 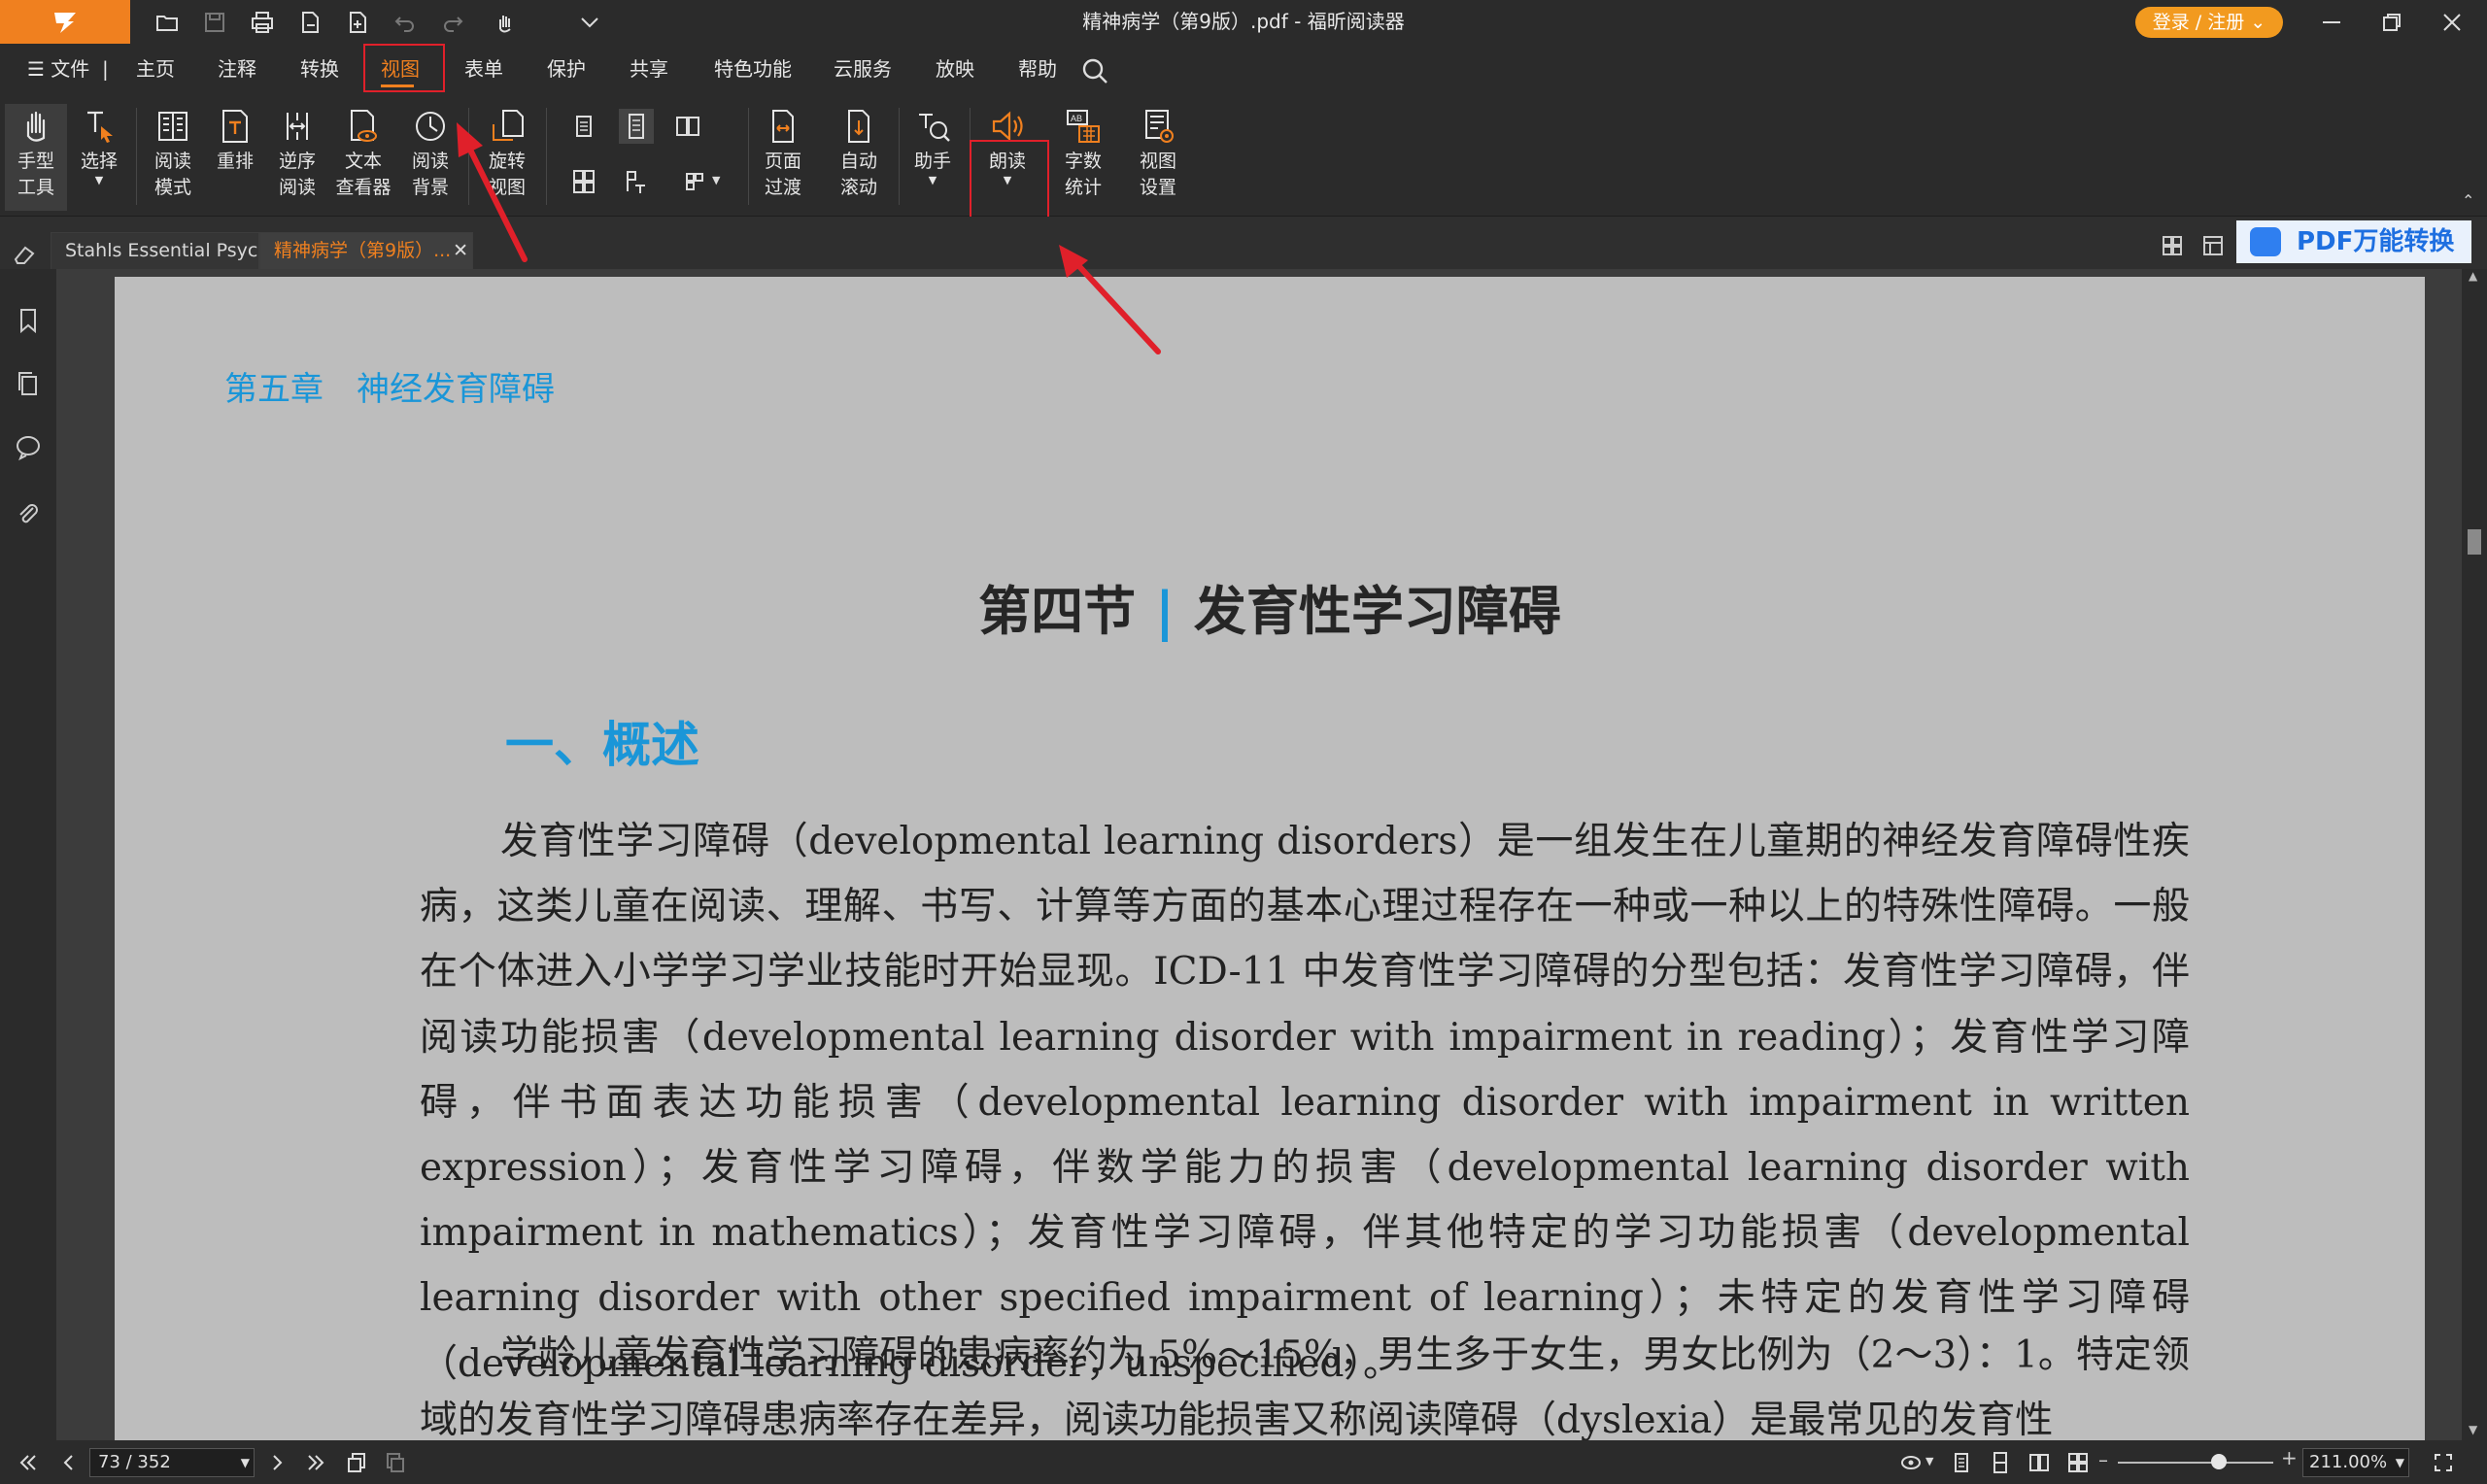 What do you see at coordinates (2172, 247) in the screenshot?
I see `tile-view-icon` at bounding box center [2172, 247].